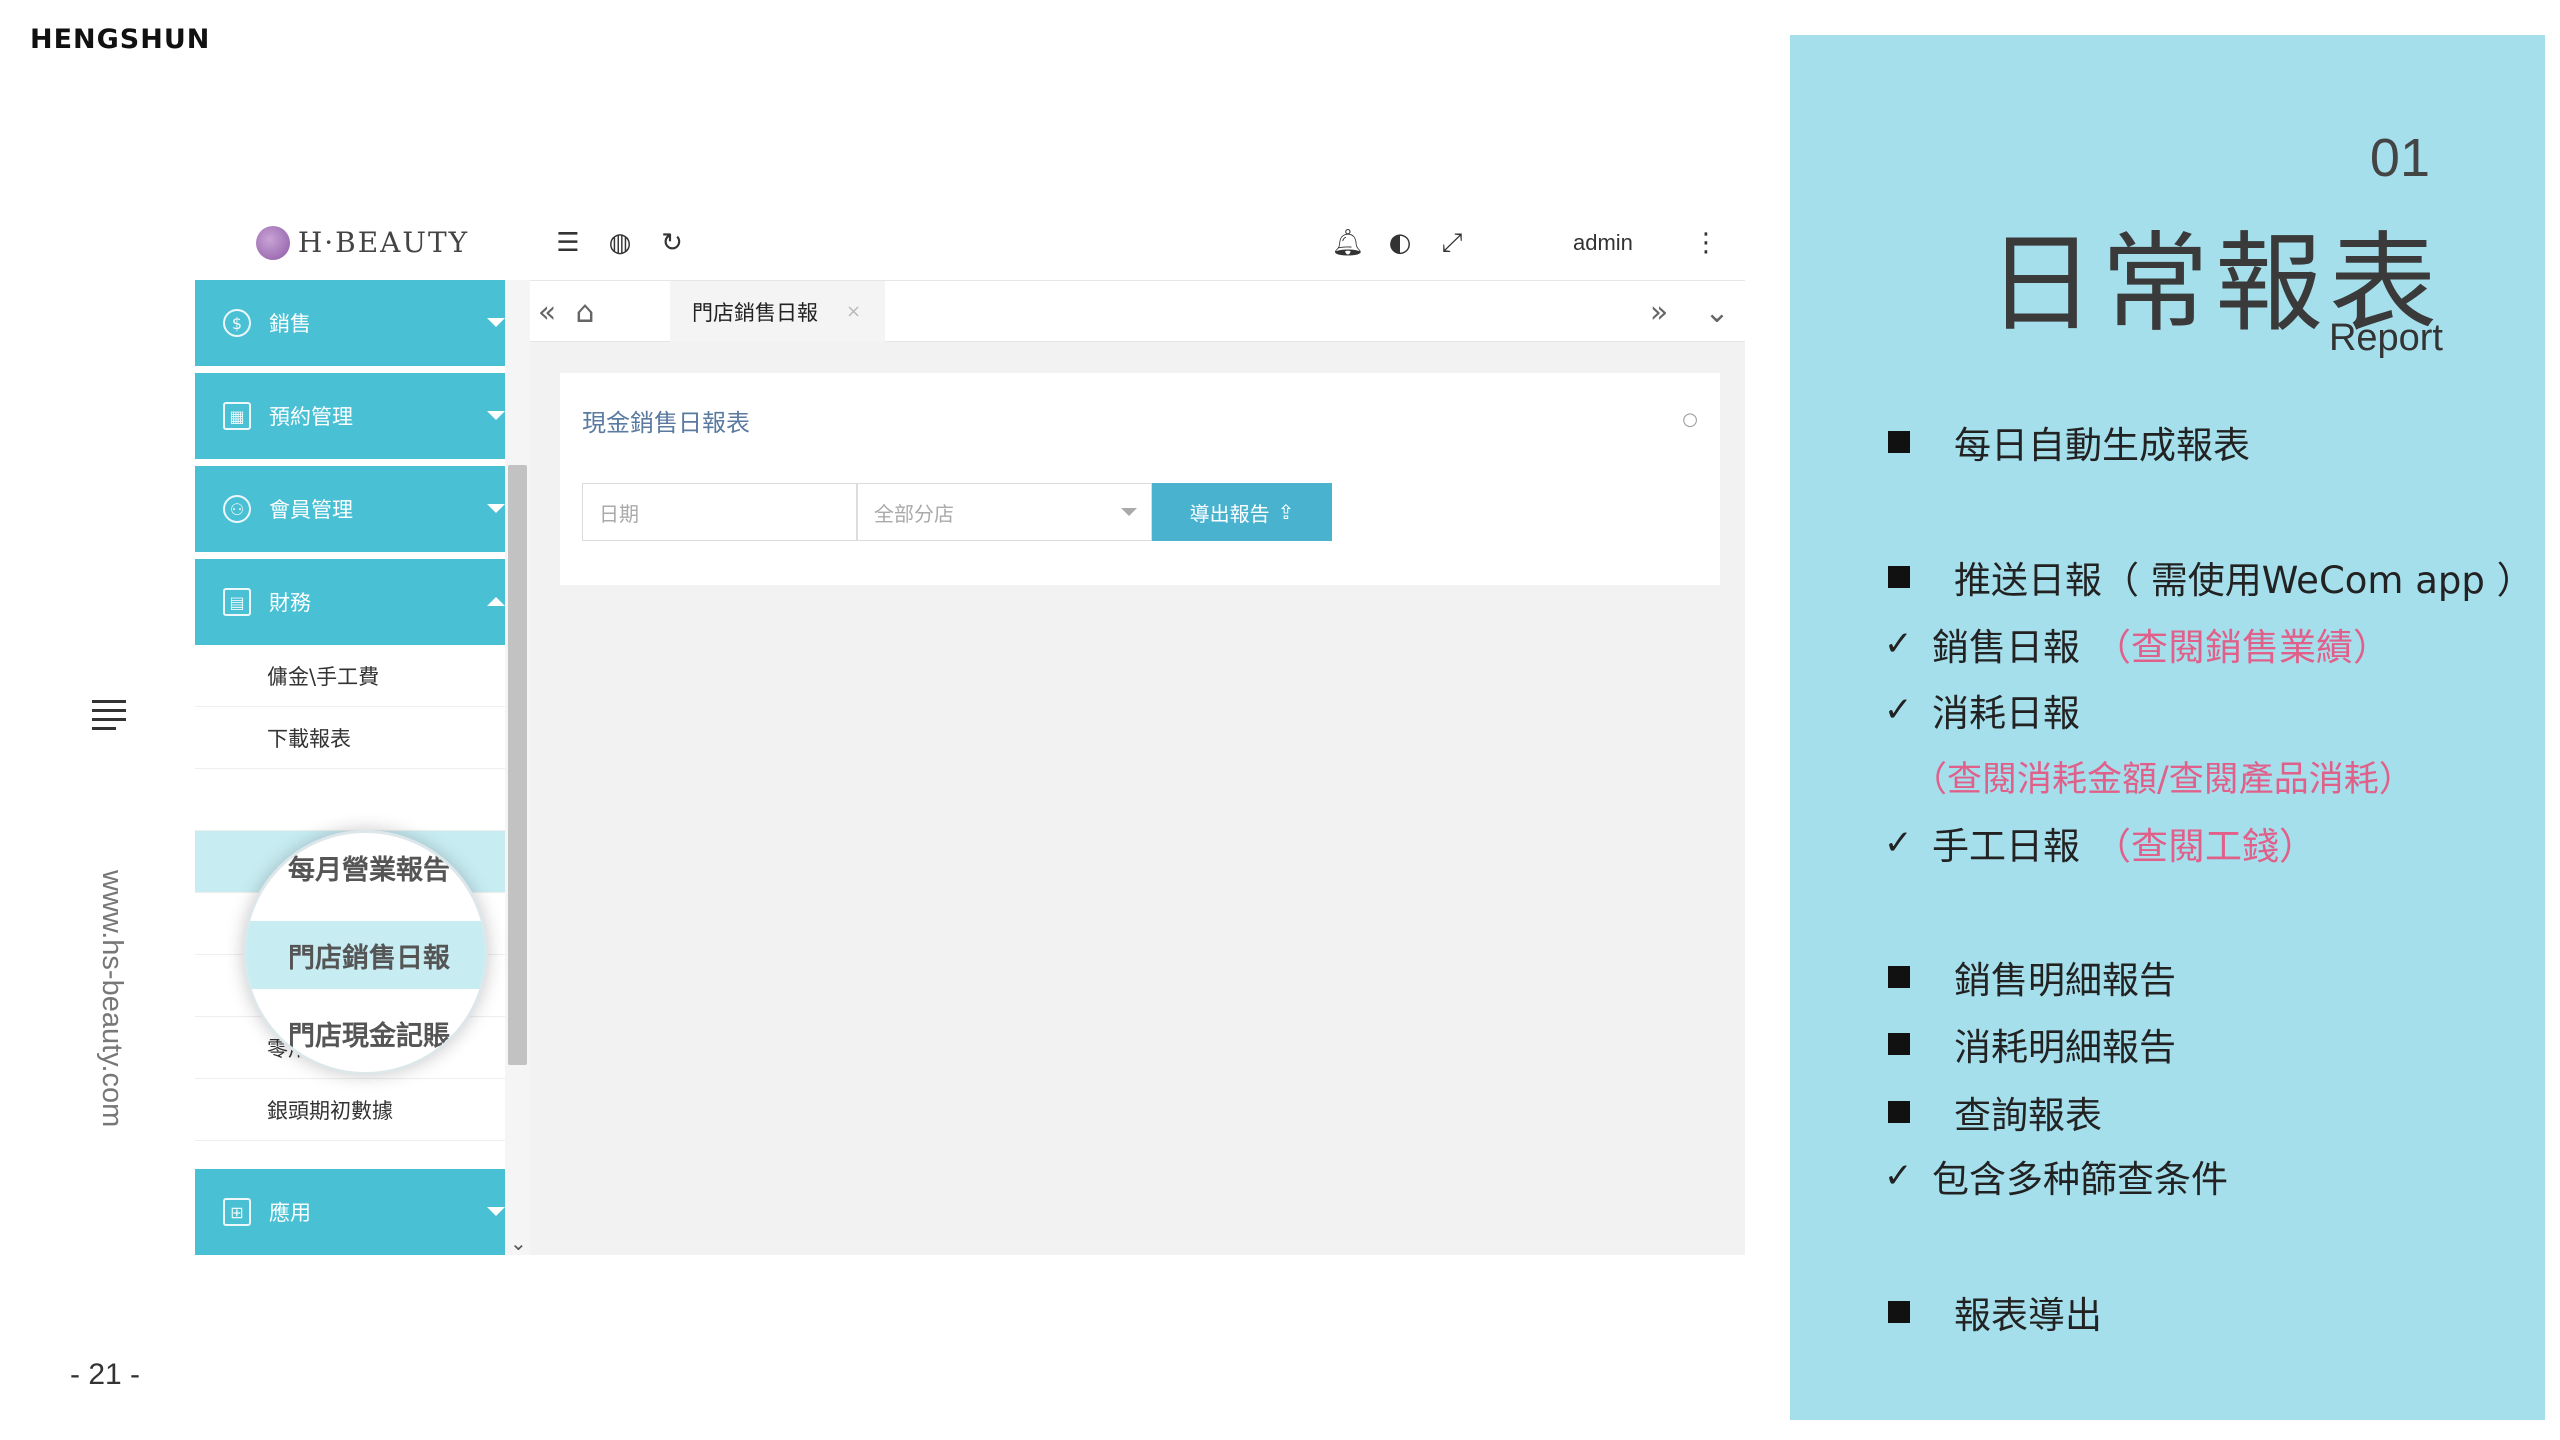  I want to click on feature-line: ✓ 消耗日報, so click(1982, 710).